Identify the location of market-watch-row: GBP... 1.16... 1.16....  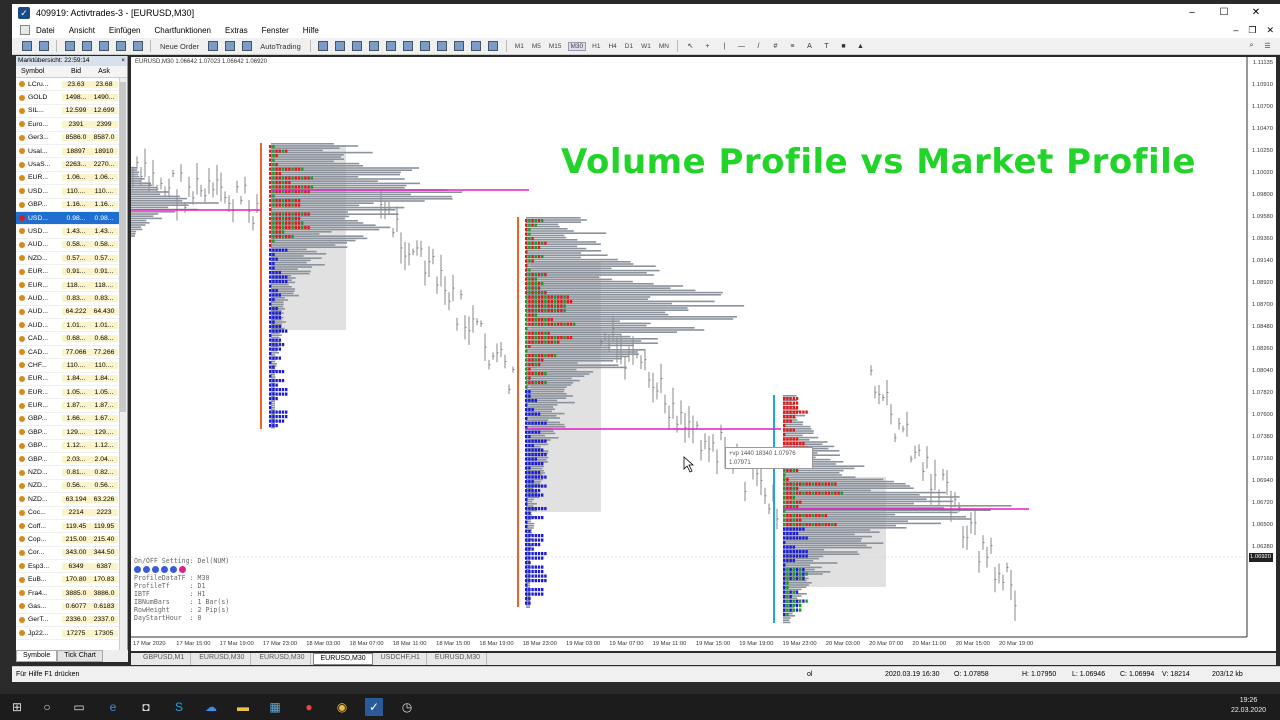
(71, 205).